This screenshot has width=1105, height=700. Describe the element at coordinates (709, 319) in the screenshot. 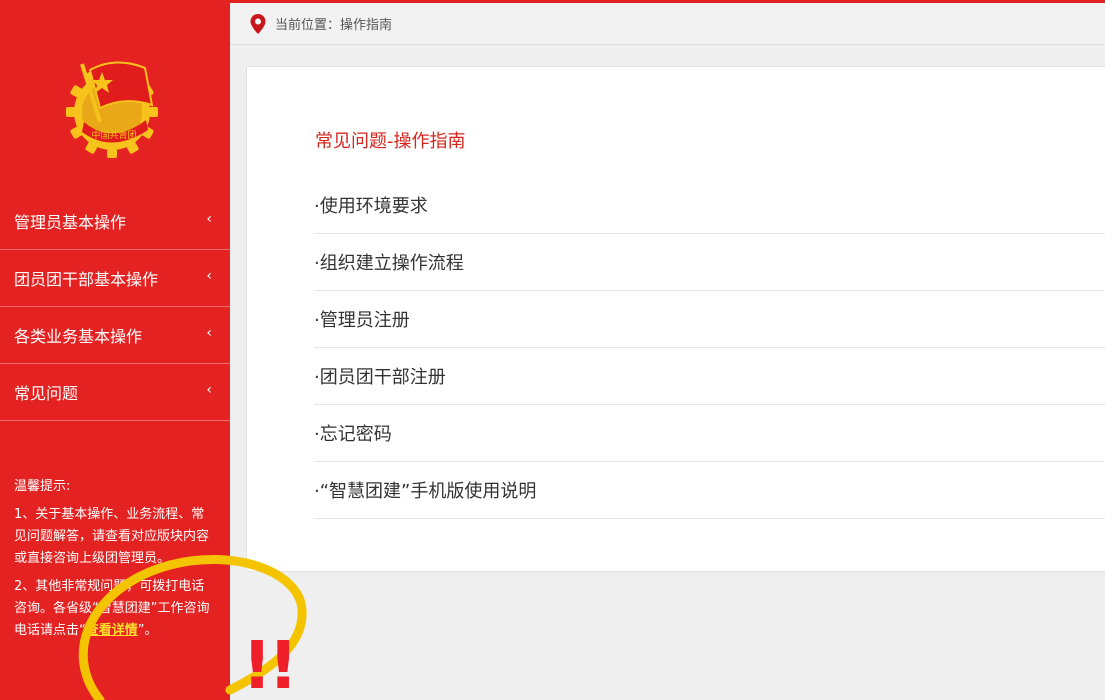

I see `list-item: ·管理员注册` at that location.